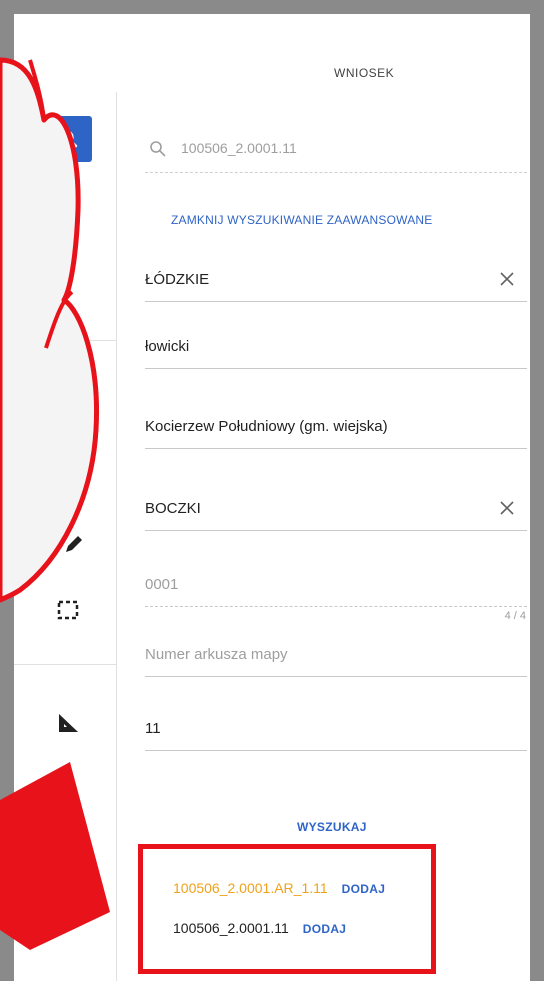 This screenshot has width=544, height=981. I want to click on precinct-field: BOCZKI, so click(336, 510).